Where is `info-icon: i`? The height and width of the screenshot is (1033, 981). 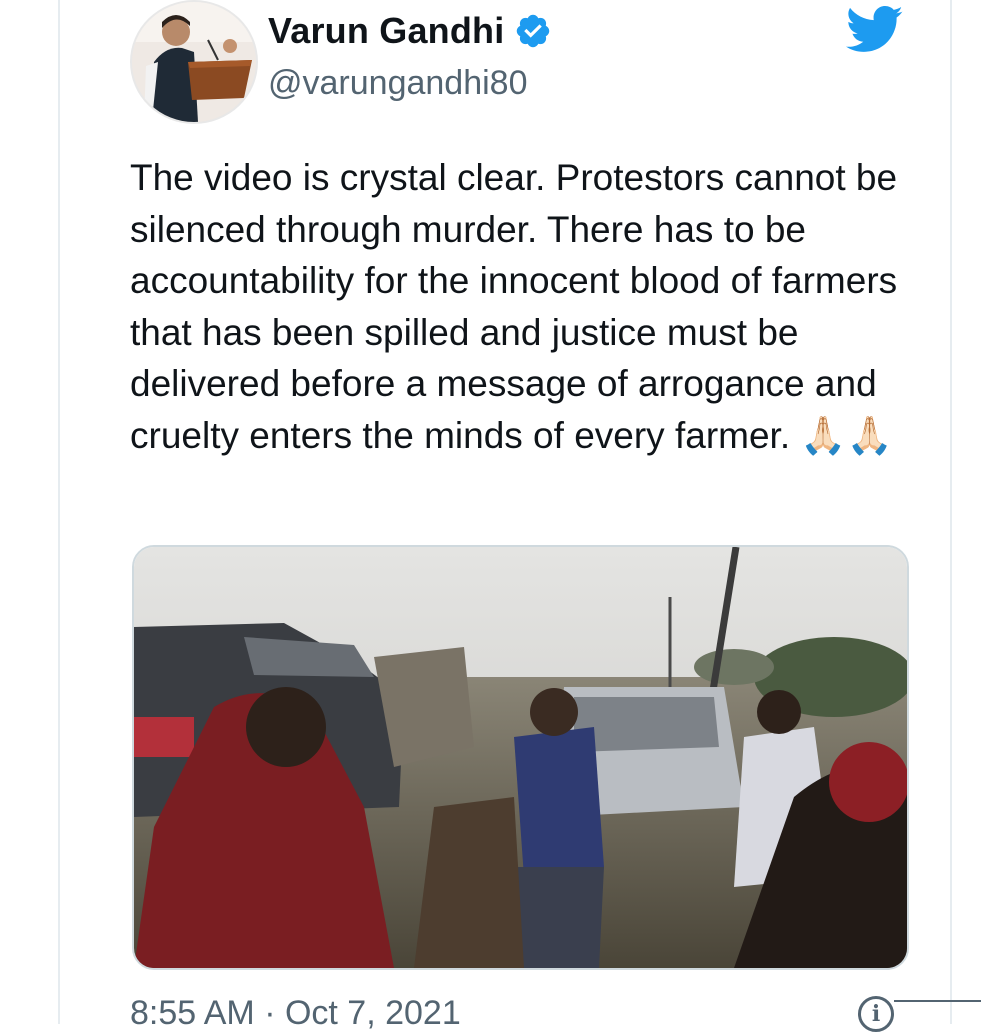
info-icon: i is located at coordinates (876, 1014).